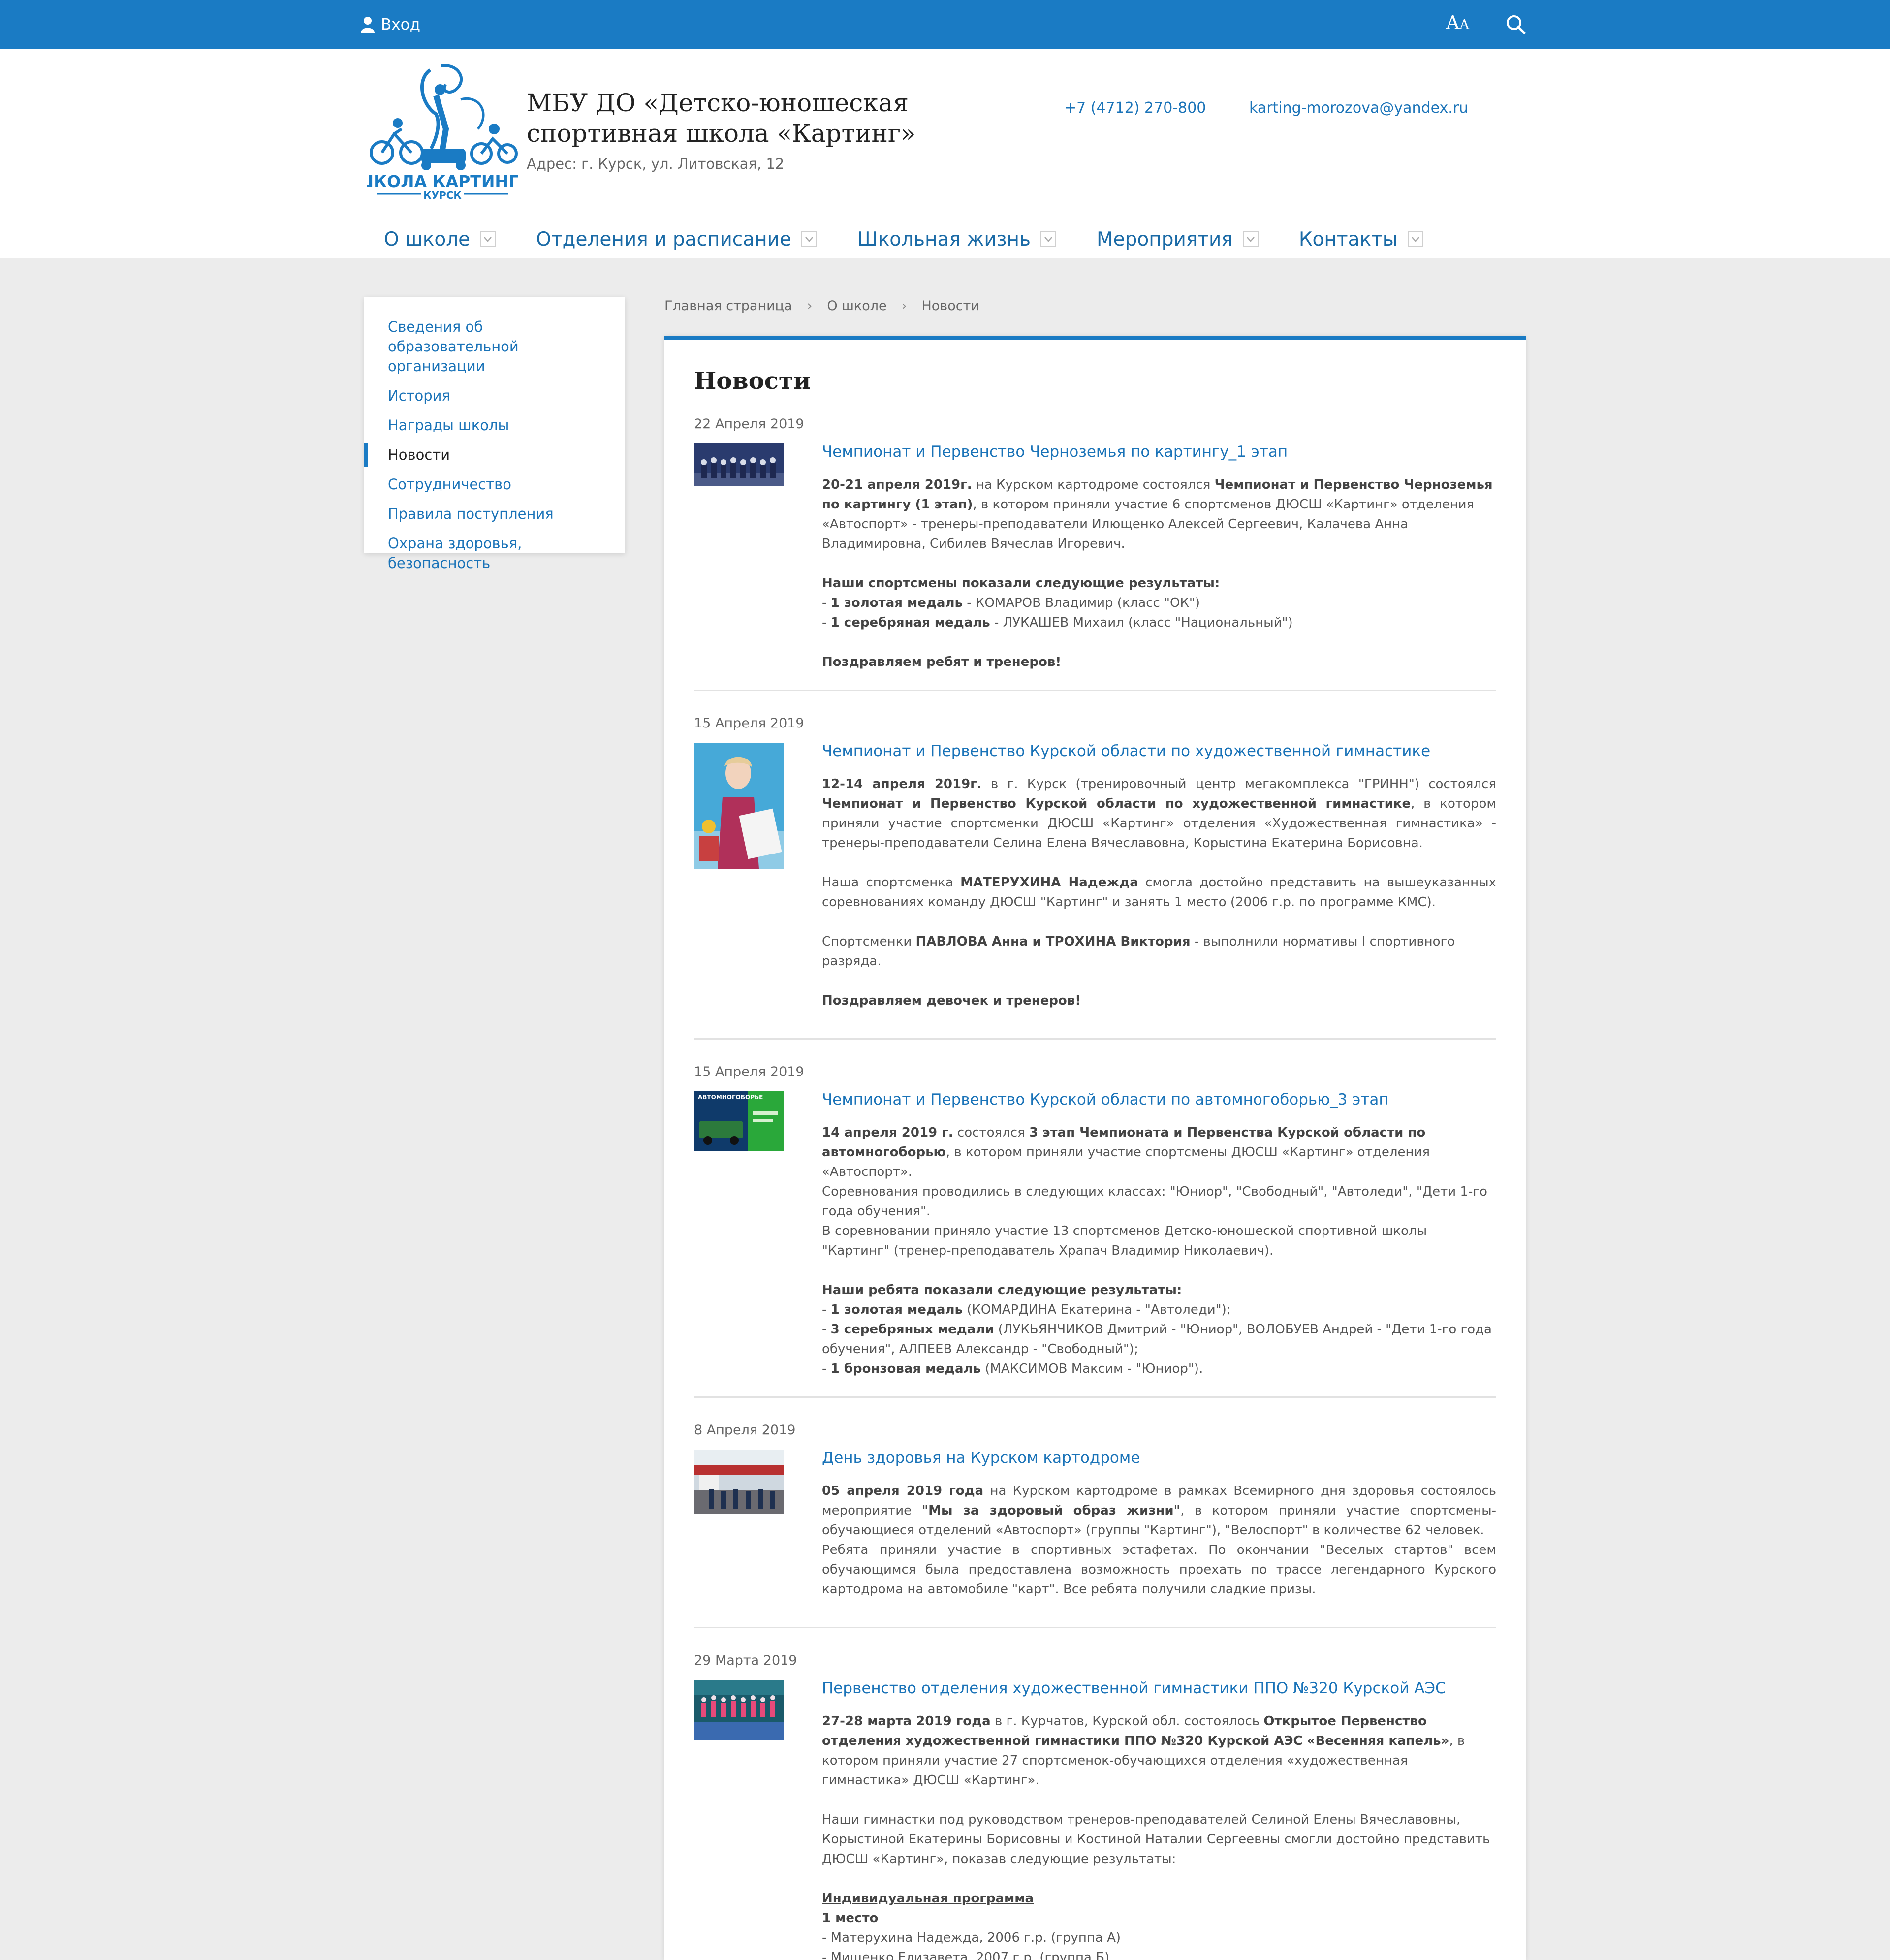  I want to click on breadcrumb: Главная страница › О школе › Новости, so click(821, 306).